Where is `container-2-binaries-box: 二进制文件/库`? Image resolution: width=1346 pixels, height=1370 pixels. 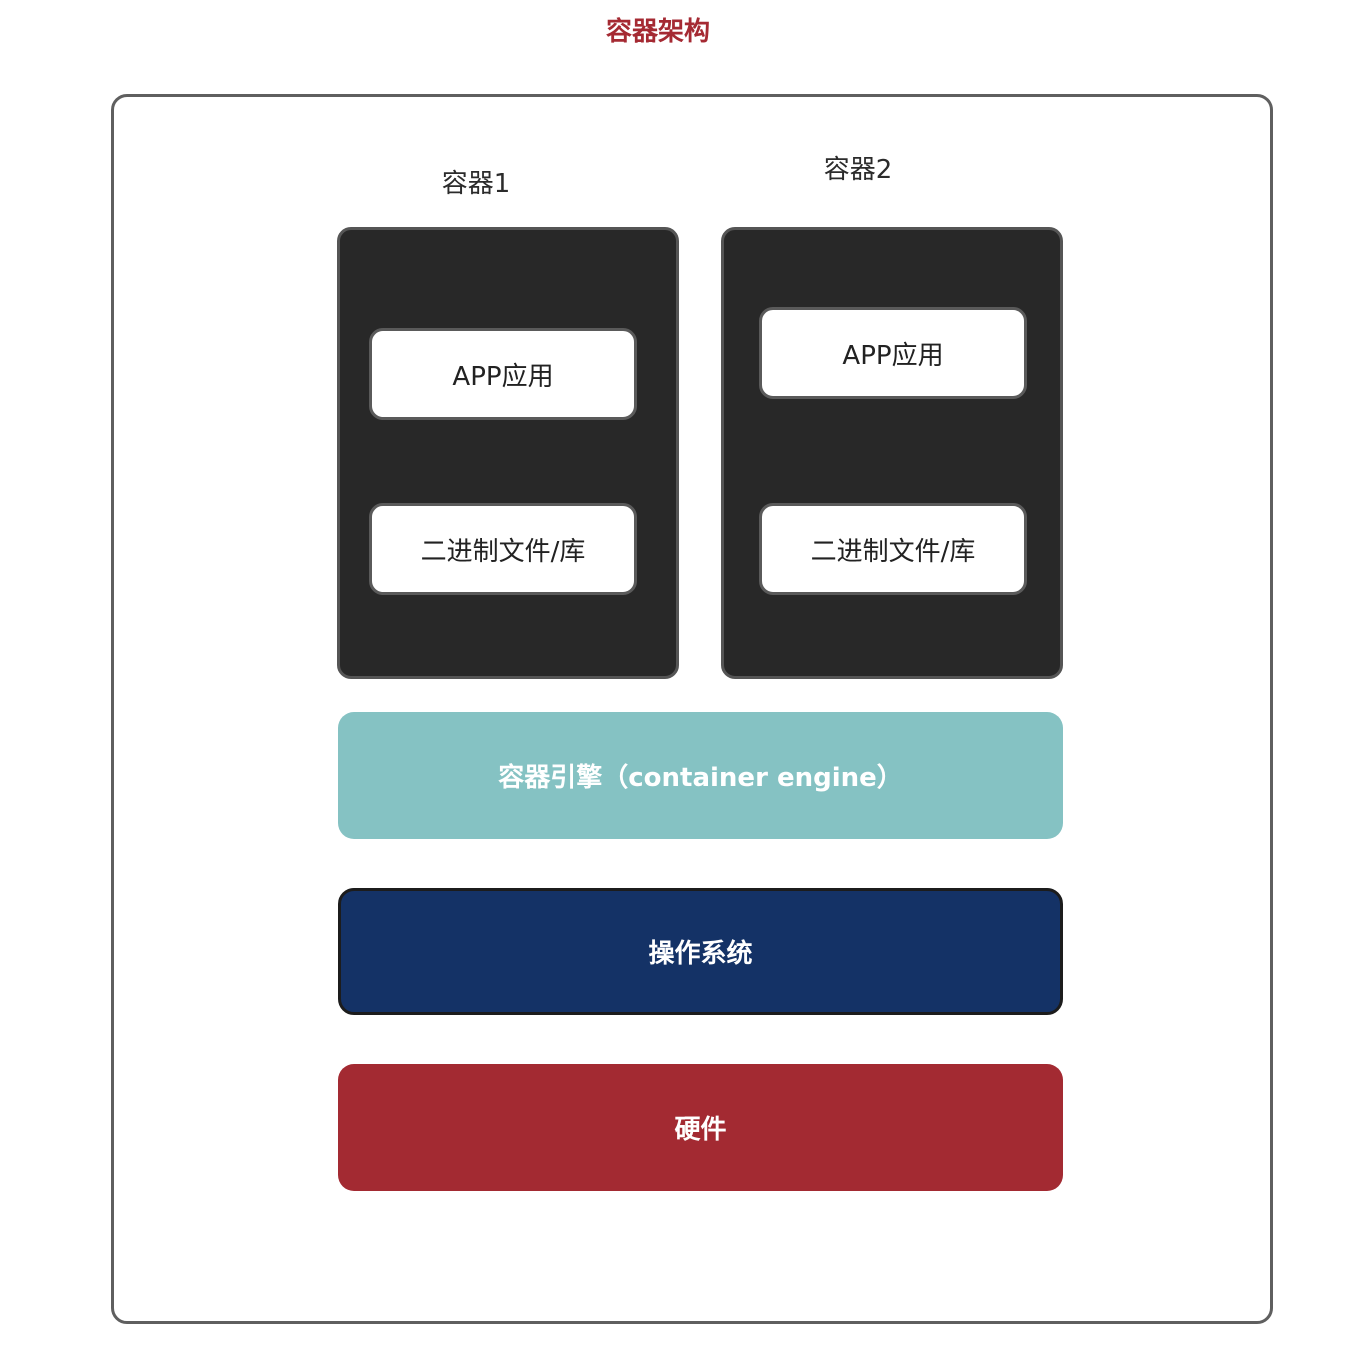
container-2-binaries-box: 二进制文件/库 is located at coordinates (893, 549).